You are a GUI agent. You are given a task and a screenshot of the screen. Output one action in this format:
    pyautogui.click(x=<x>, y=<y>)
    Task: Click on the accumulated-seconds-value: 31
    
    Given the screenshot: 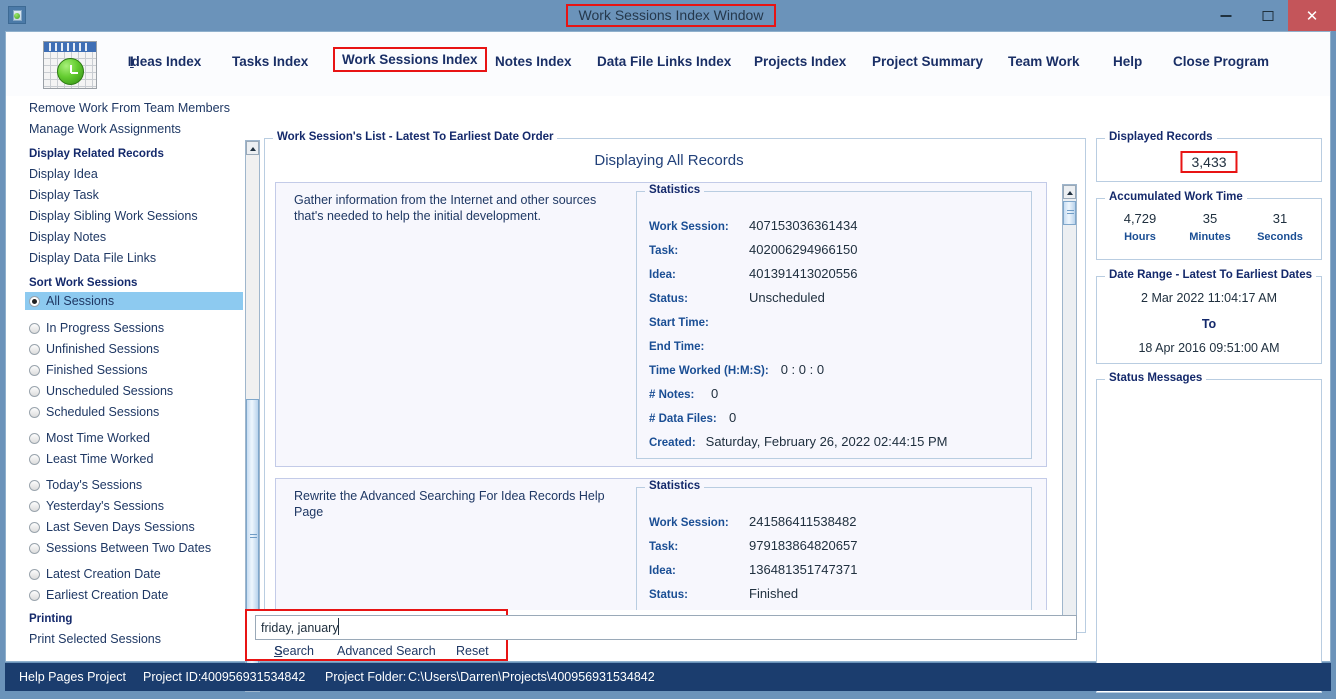 What is the action you would take?
    pyautogui.click(x=1280, y=218)
    